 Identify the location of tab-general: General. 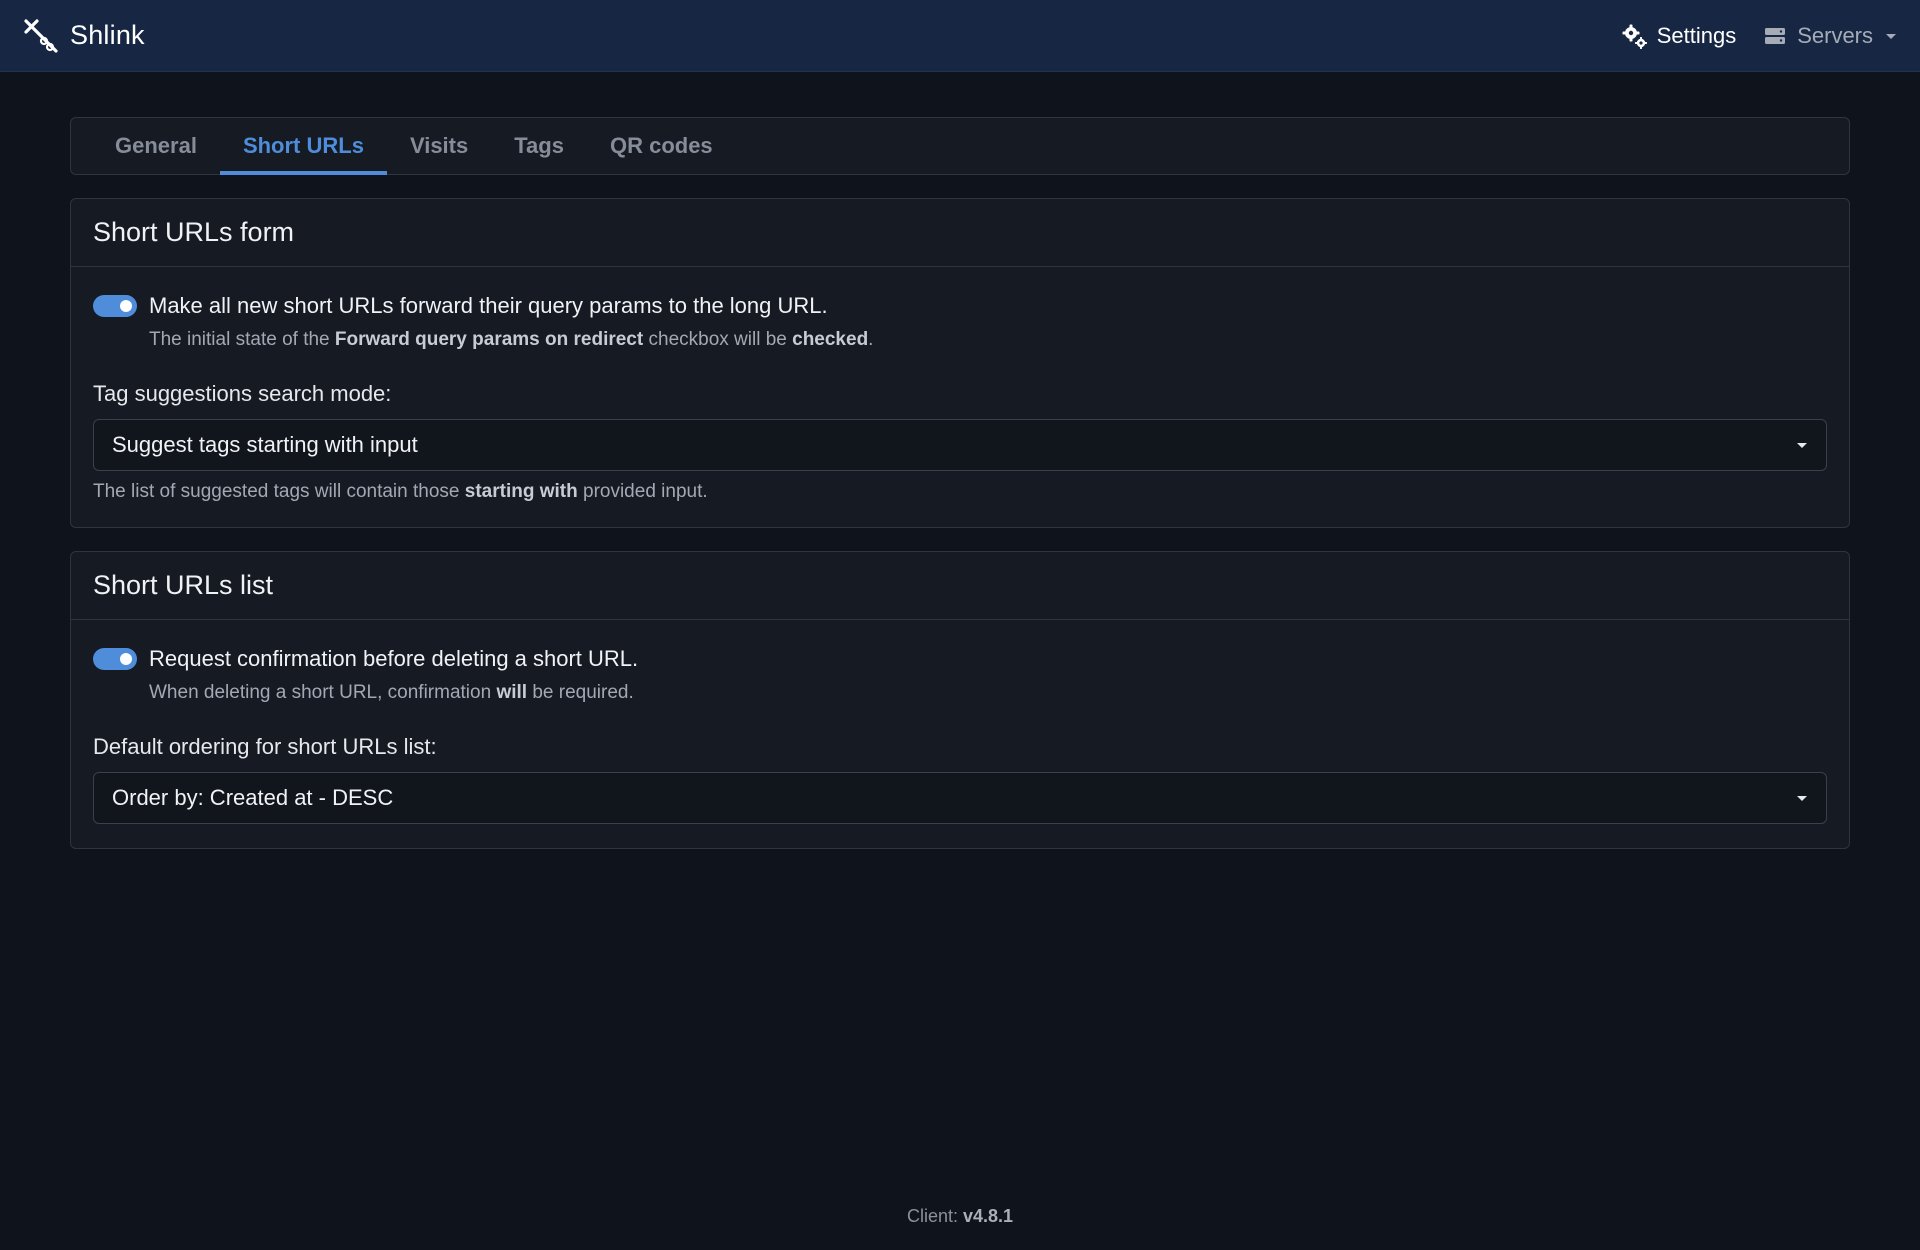
(156, 146).